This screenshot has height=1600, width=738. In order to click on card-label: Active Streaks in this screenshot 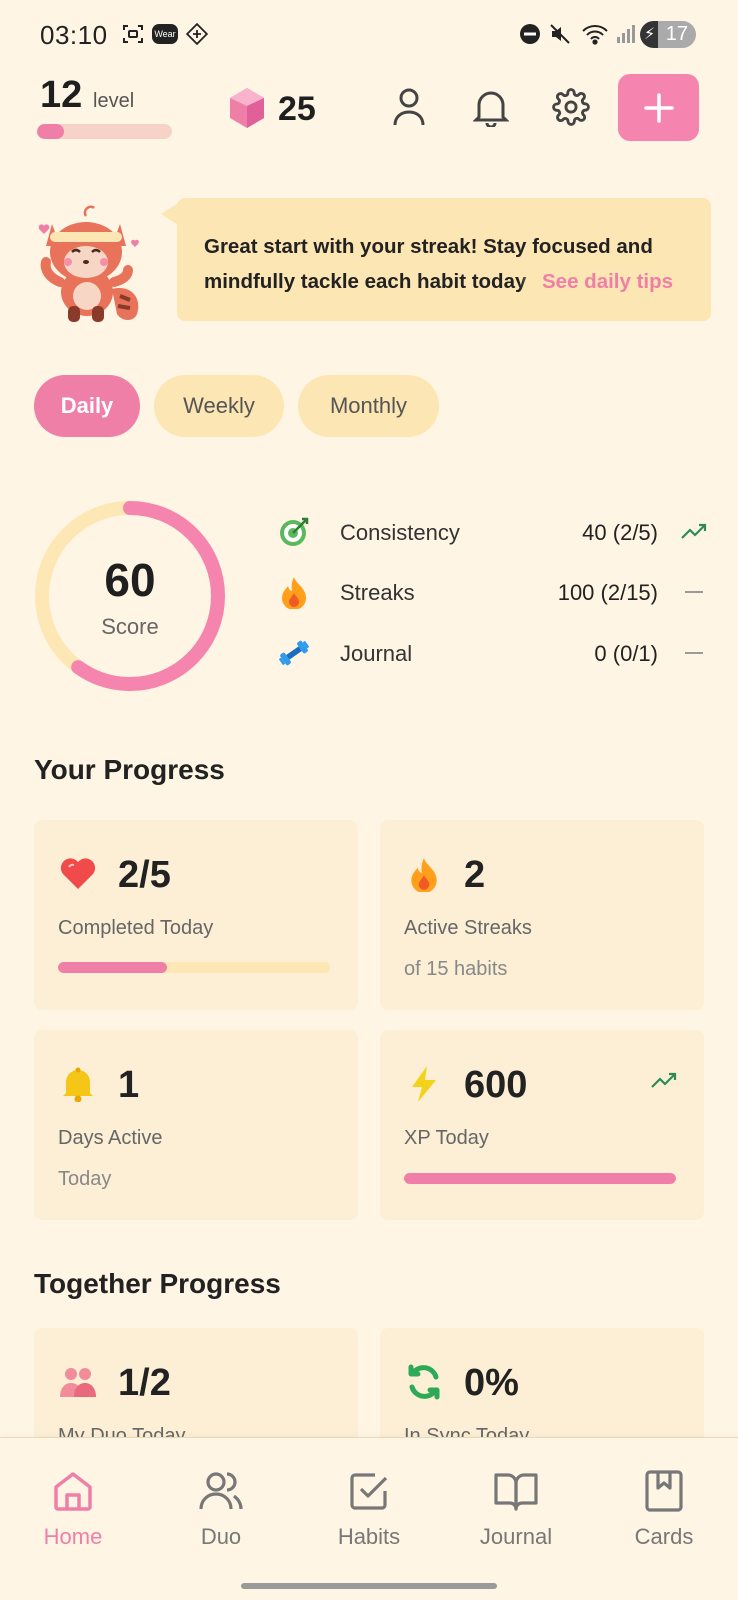, I will do `click(468, 928)`.